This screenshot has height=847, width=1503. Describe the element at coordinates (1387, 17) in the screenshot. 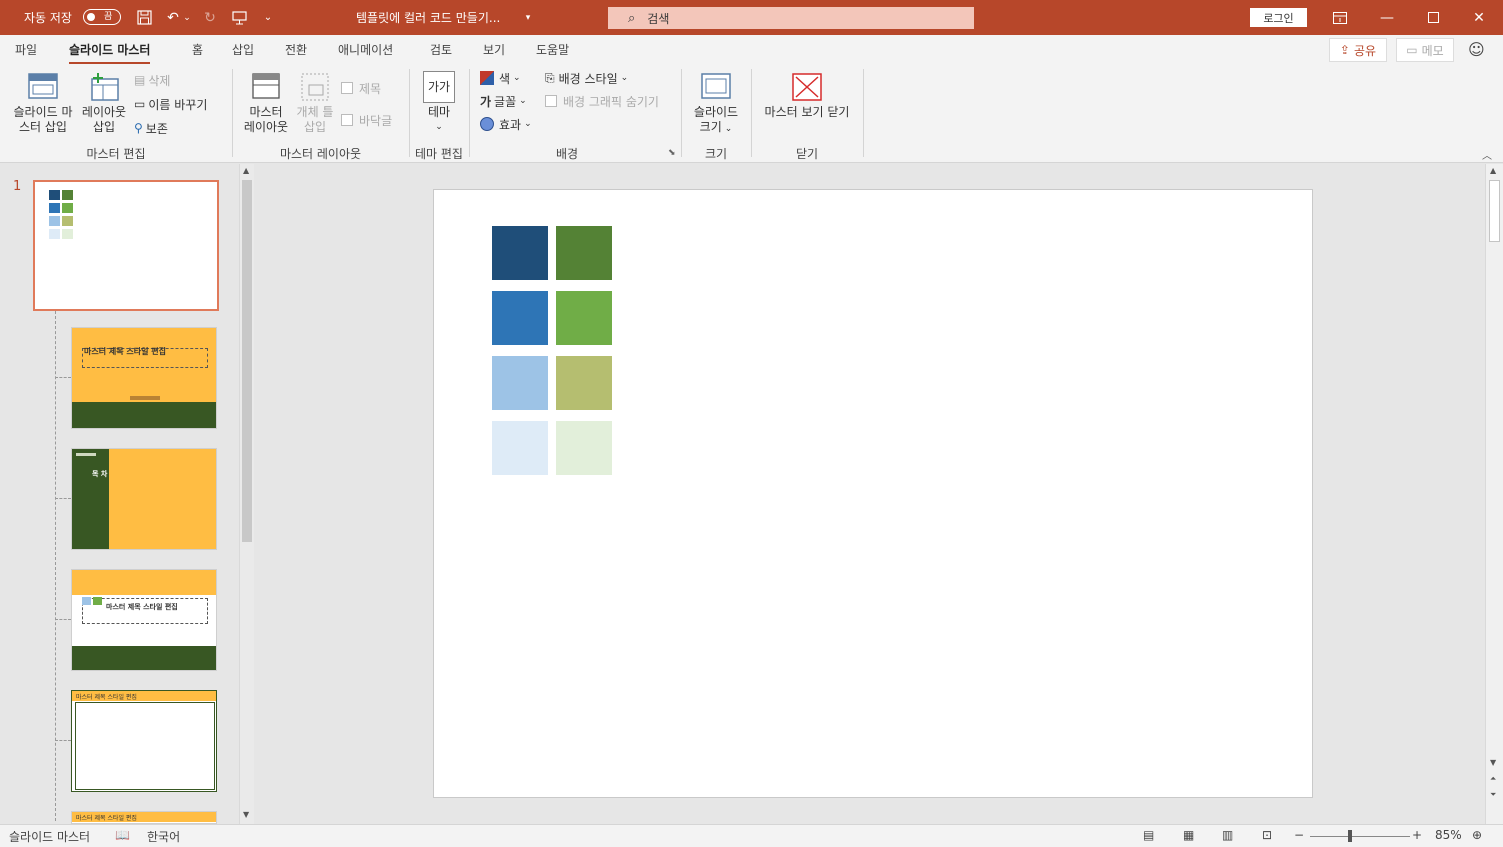

I see `minimize-icon: —` at that location.